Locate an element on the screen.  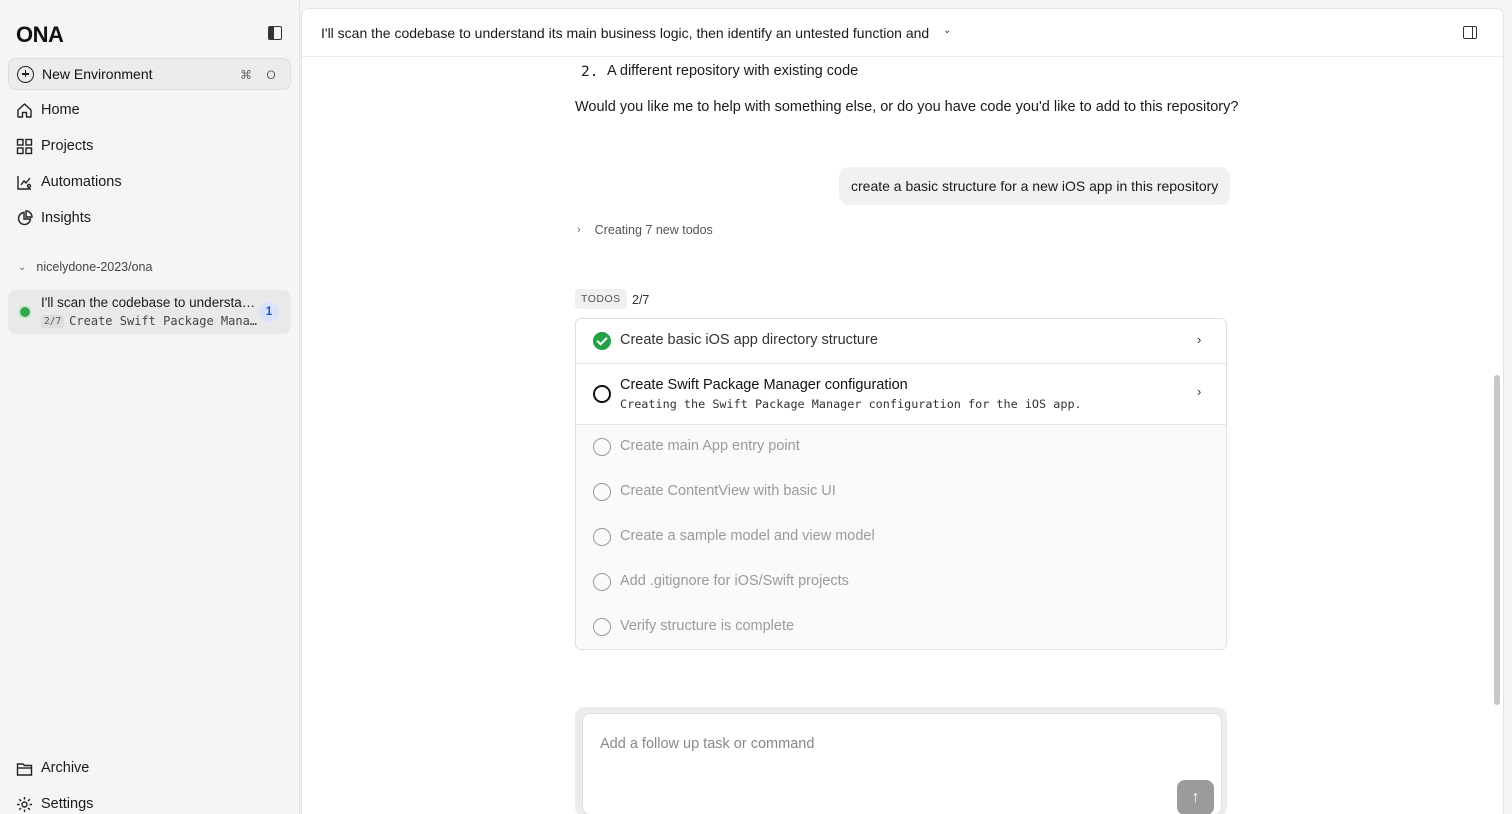
notification-badge: 1 is located at coordinates (269, 312).